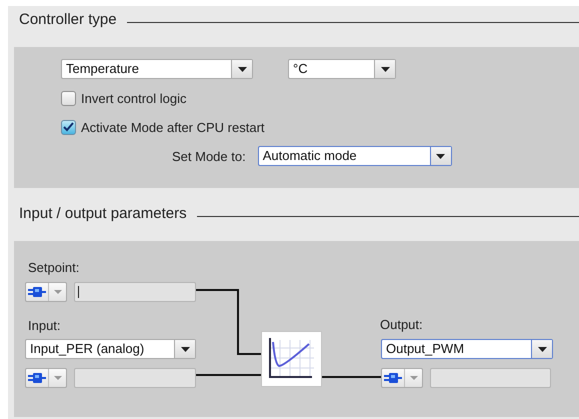 The width and height of the screenshot is (579, 419). What do you see at coordinates (300, 69) in the screenshot?
I see `dropdown-value: °C` at bounding box center [300, 69].